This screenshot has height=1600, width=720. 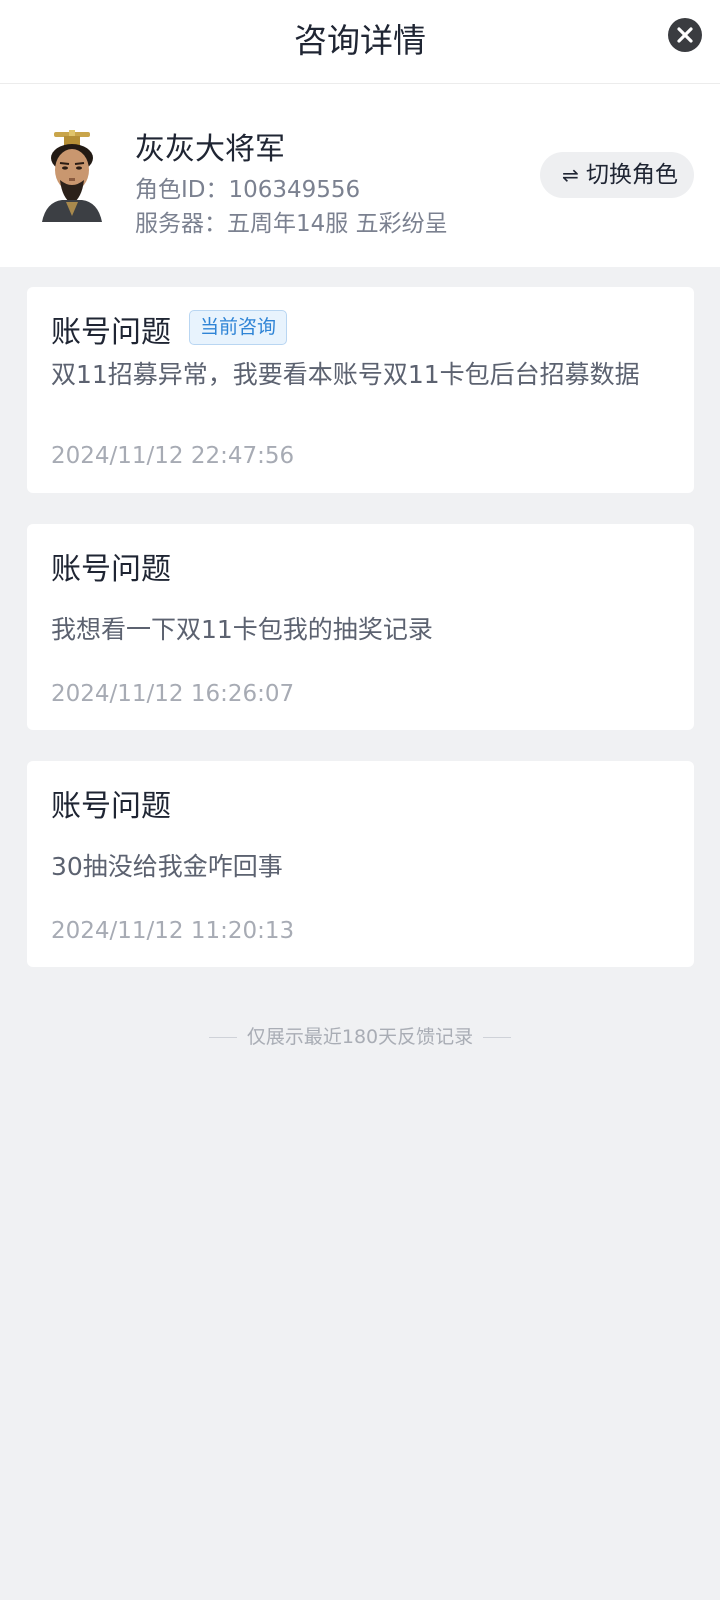 I want to click on page-title: 咨询详情, so click(x=360, y=40).